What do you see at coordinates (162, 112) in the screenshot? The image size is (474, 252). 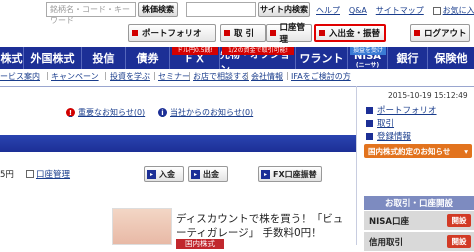 I see `info-icon: i` at bounding box center [162, 112].